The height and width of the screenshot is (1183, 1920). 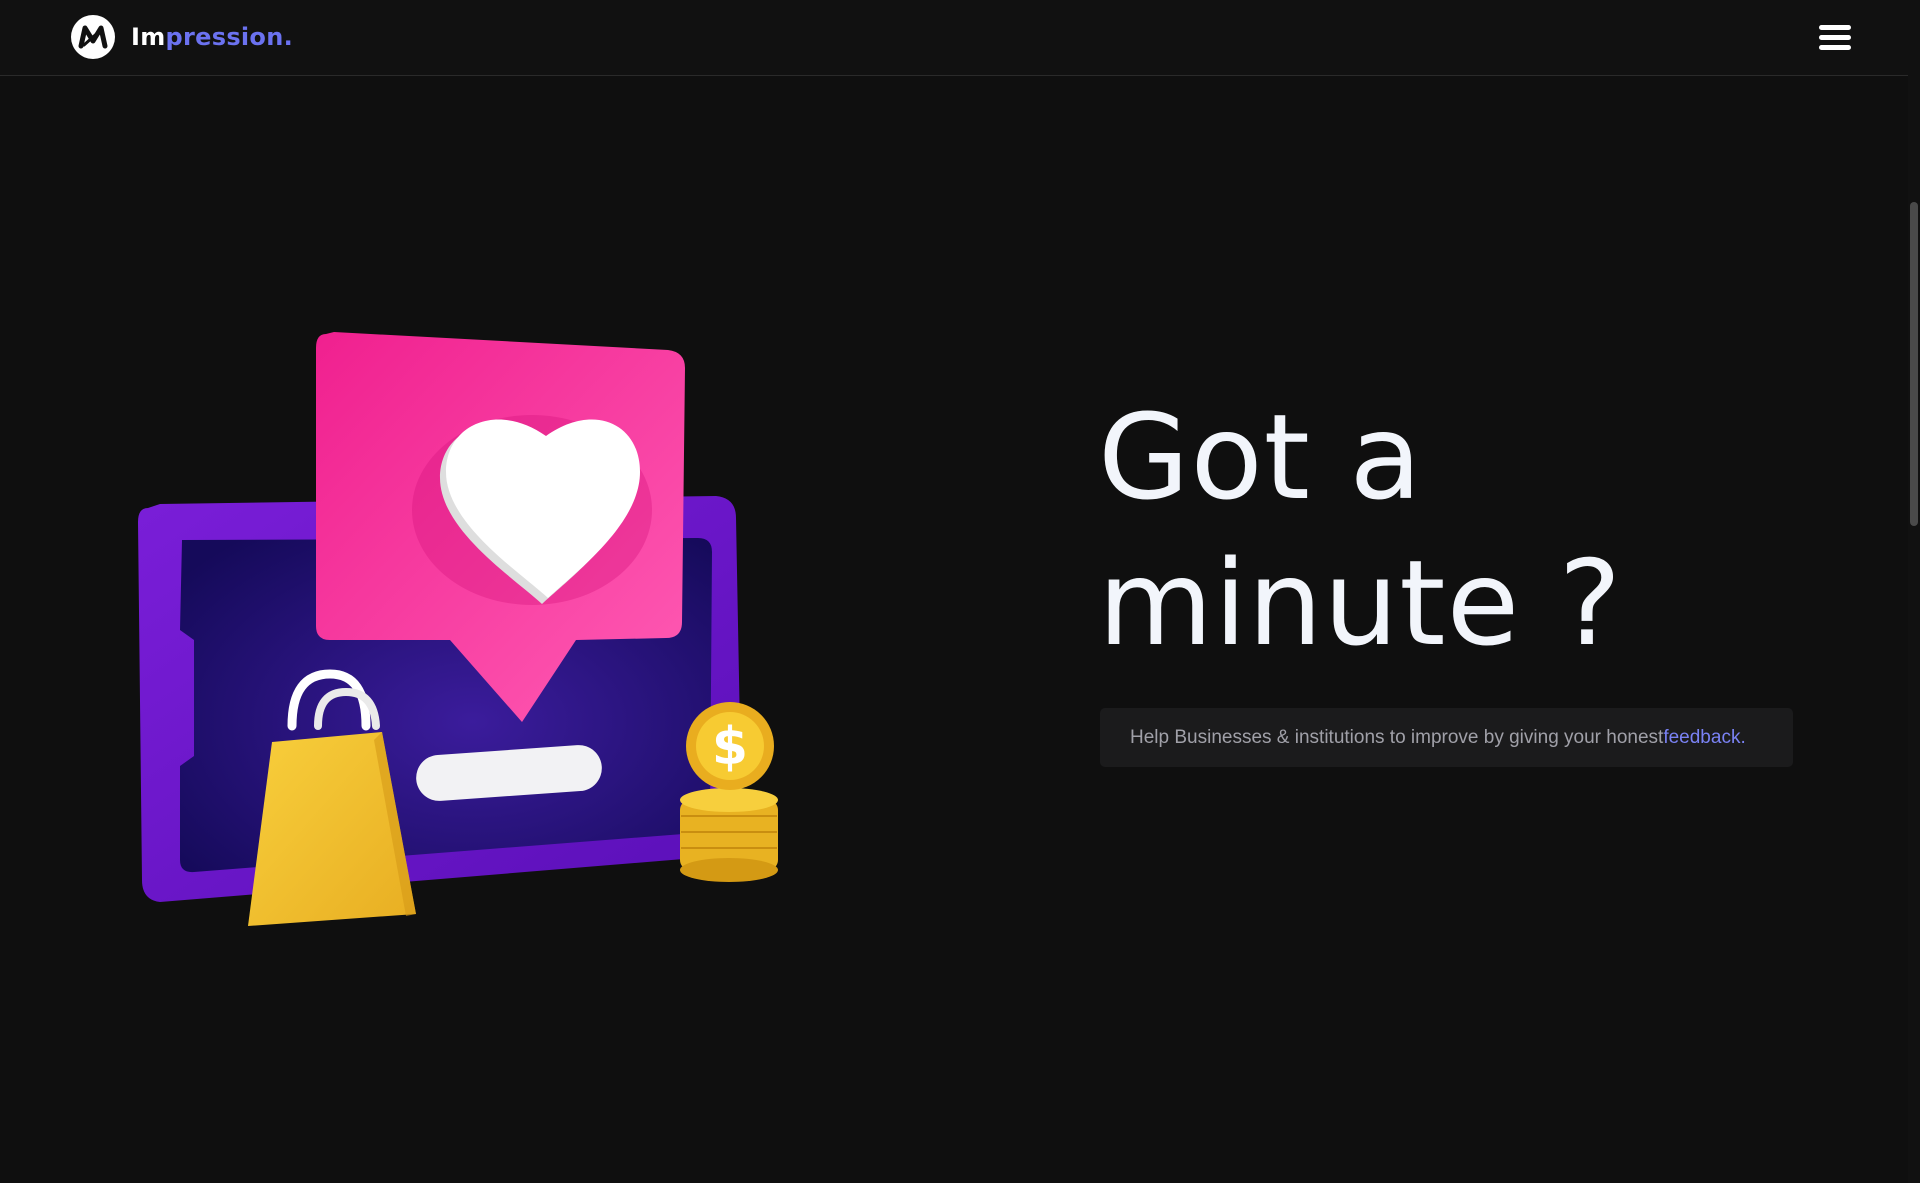 What do you see at coordinates (1360, 603) in the screenshot?
I see `headline-line-2: minute ?` at bounding box center [1360, 603].